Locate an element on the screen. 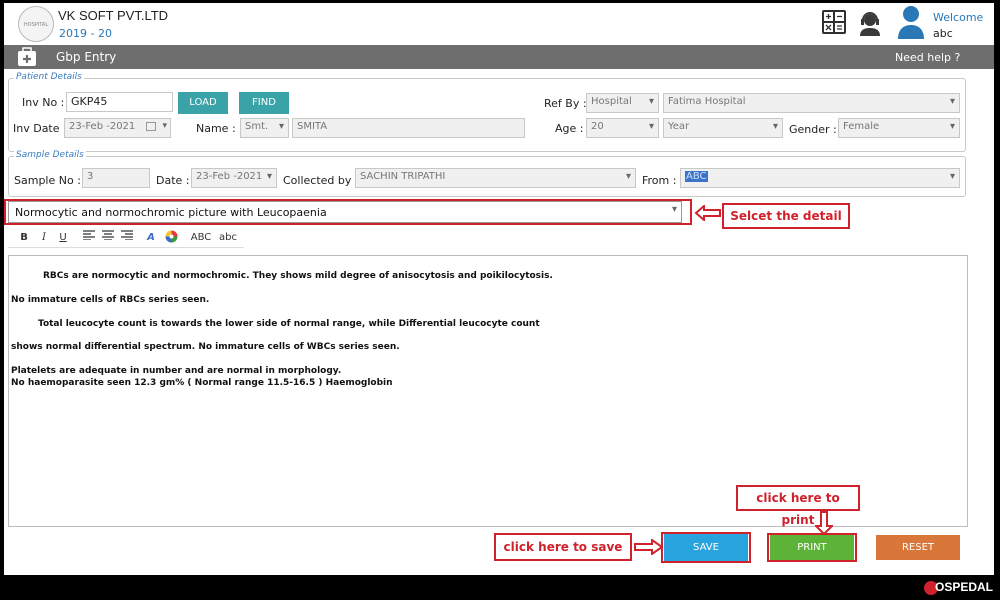  age-select: 20 is located at coordinates (622, 128).